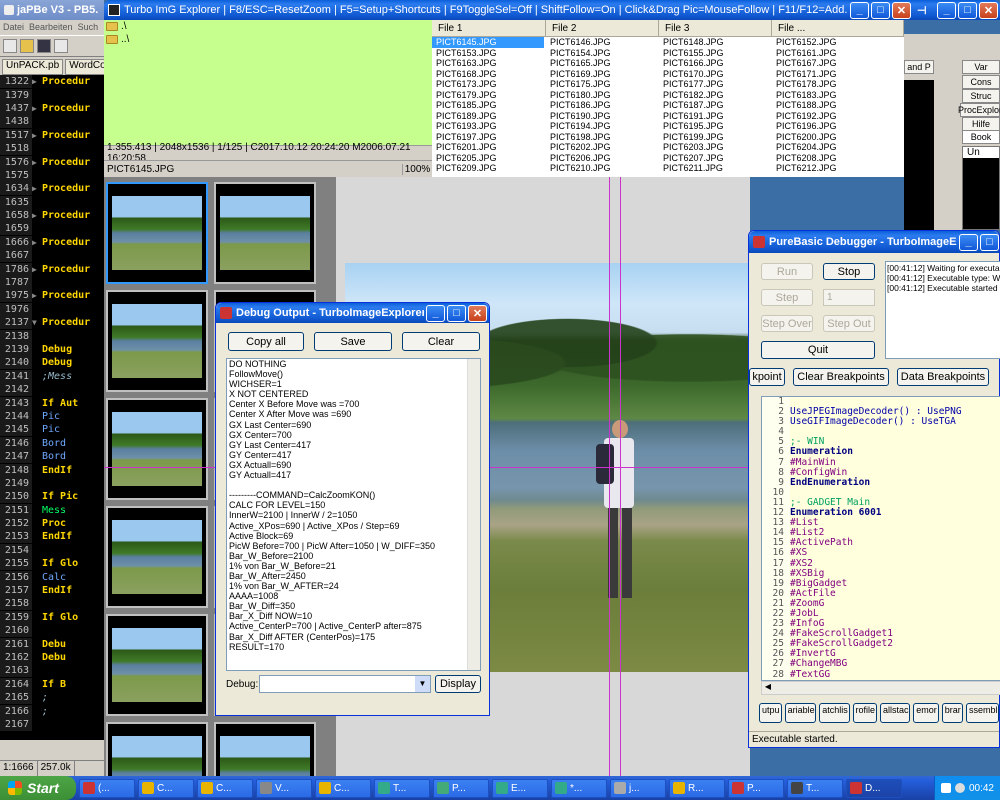  I want to click on file-cell: PICT6180.JPG, so click(602, 95).